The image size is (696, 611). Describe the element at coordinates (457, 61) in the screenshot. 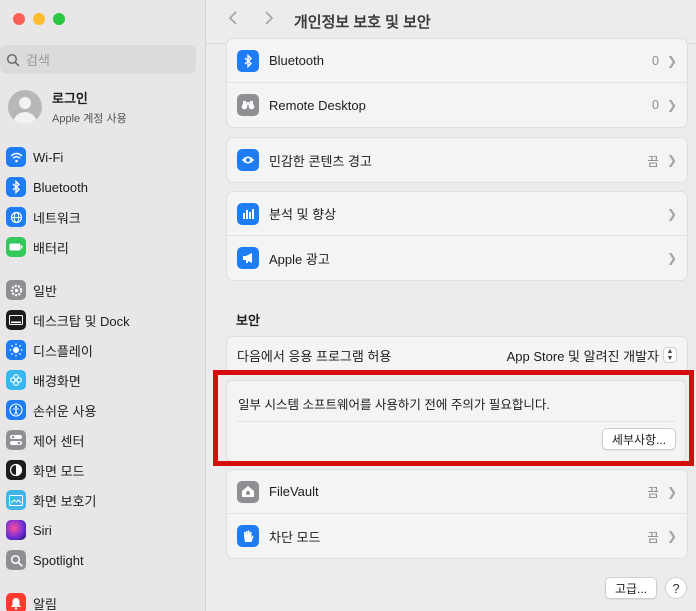

I see `row-bluetooth: Bluetooth 0 ❯` at that location.